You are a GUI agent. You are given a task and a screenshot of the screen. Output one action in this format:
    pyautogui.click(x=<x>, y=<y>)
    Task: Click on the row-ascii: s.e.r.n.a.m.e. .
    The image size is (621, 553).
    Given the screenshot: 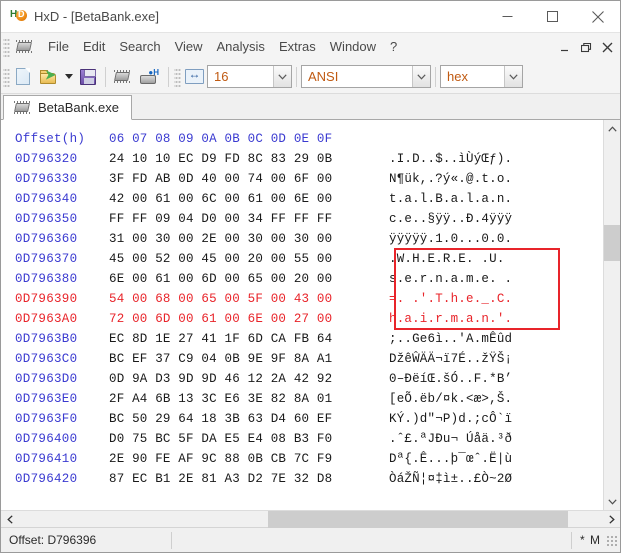 What is the action you would take?
    pyautogui.click(x=446, y=279)
    